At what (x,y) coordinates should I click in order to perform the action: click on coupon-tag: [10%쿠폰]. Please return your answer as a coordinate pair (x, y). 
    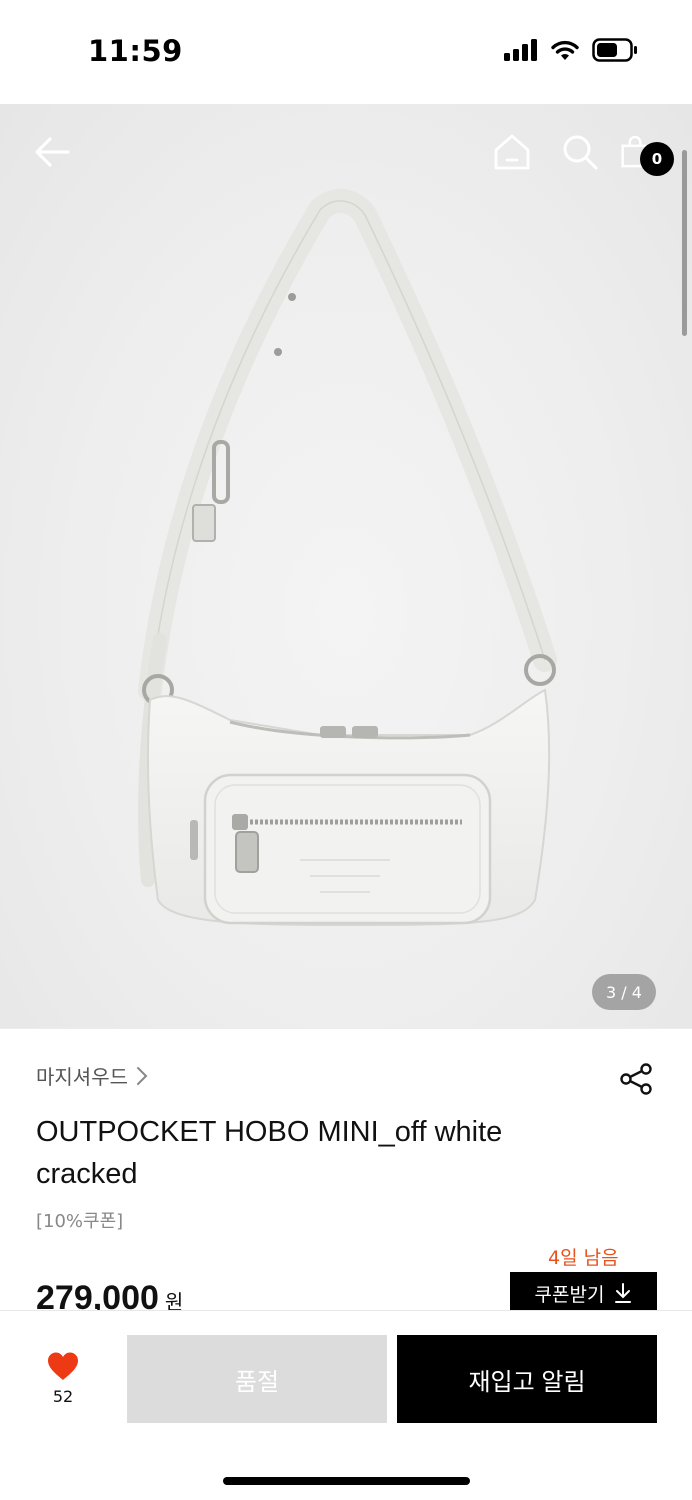
    Looking at the image, I should click on (80, 1221).